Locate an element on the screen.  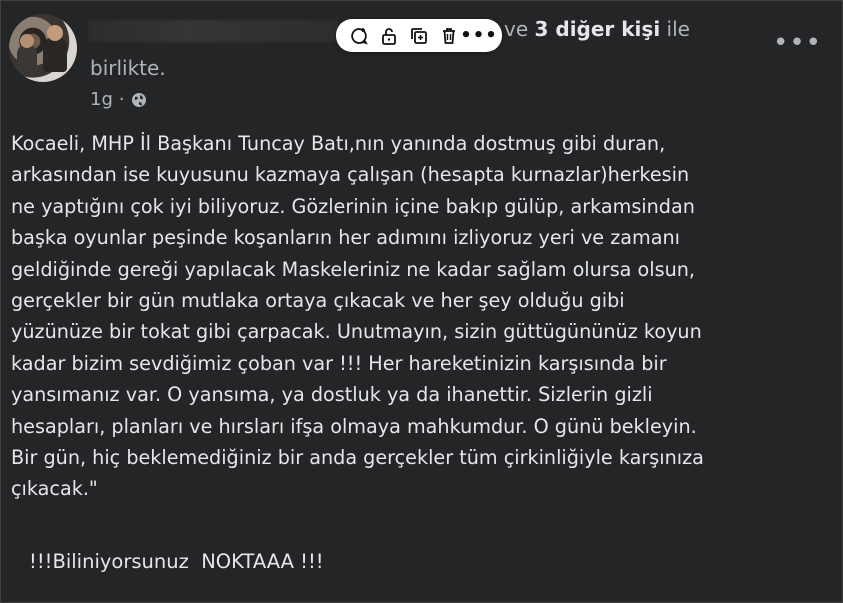
trash-icon is located at coordinates (449, 35).